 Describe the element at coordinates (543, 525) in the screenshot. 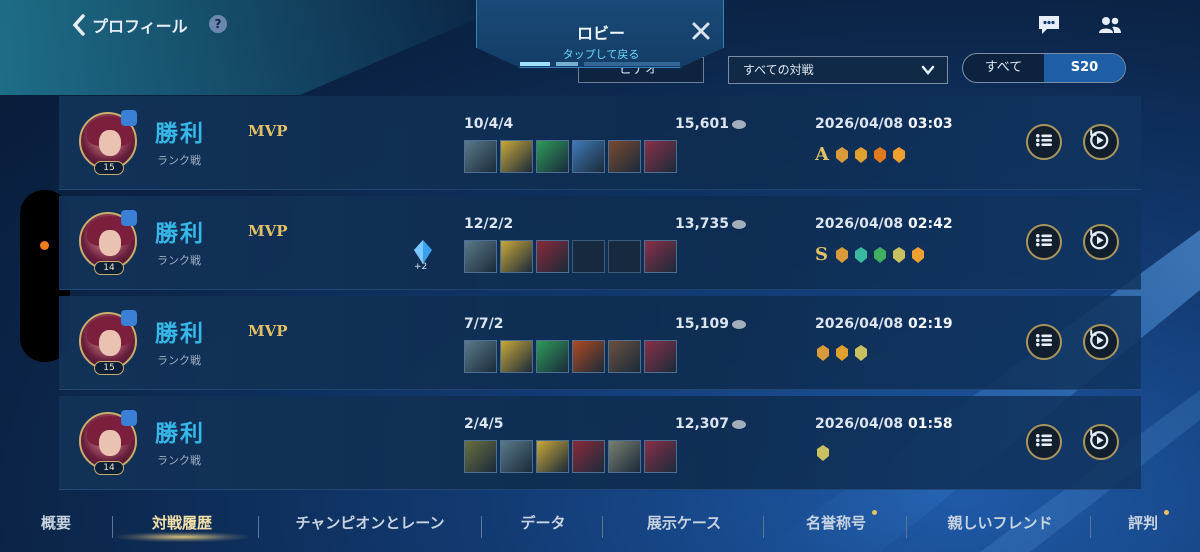

I see `tab-data: データ` at that location.